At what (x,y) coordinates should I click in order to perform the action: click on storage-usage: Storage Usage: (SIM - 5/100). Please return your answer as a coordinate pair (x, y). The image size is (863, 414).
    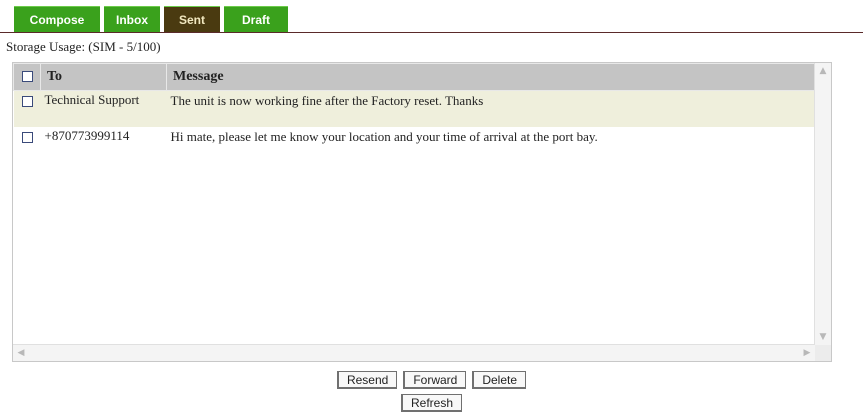
    Looking at the image, I should click on (83, 46).